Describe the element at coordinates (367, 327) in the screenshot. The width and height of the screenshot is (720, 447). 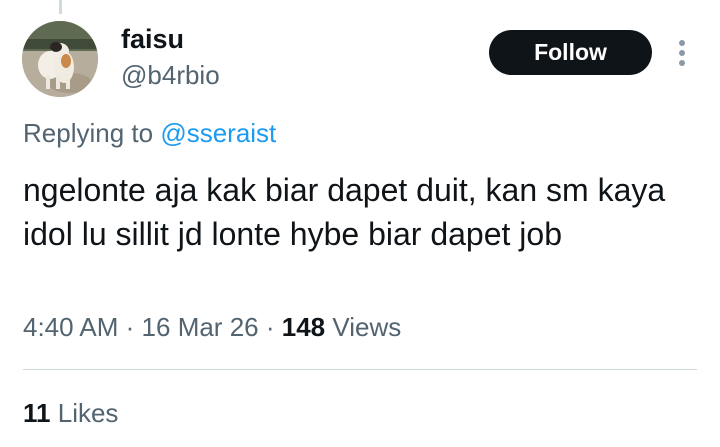
I see `views-label: Views` at that location.